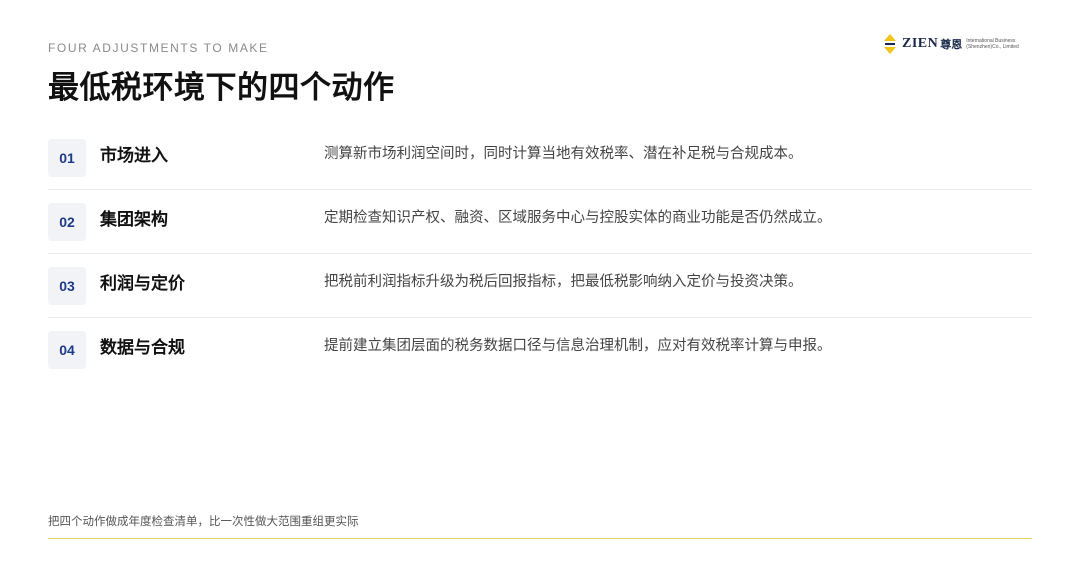  I want to click on item-title: 市场进入, so click(134, 156).